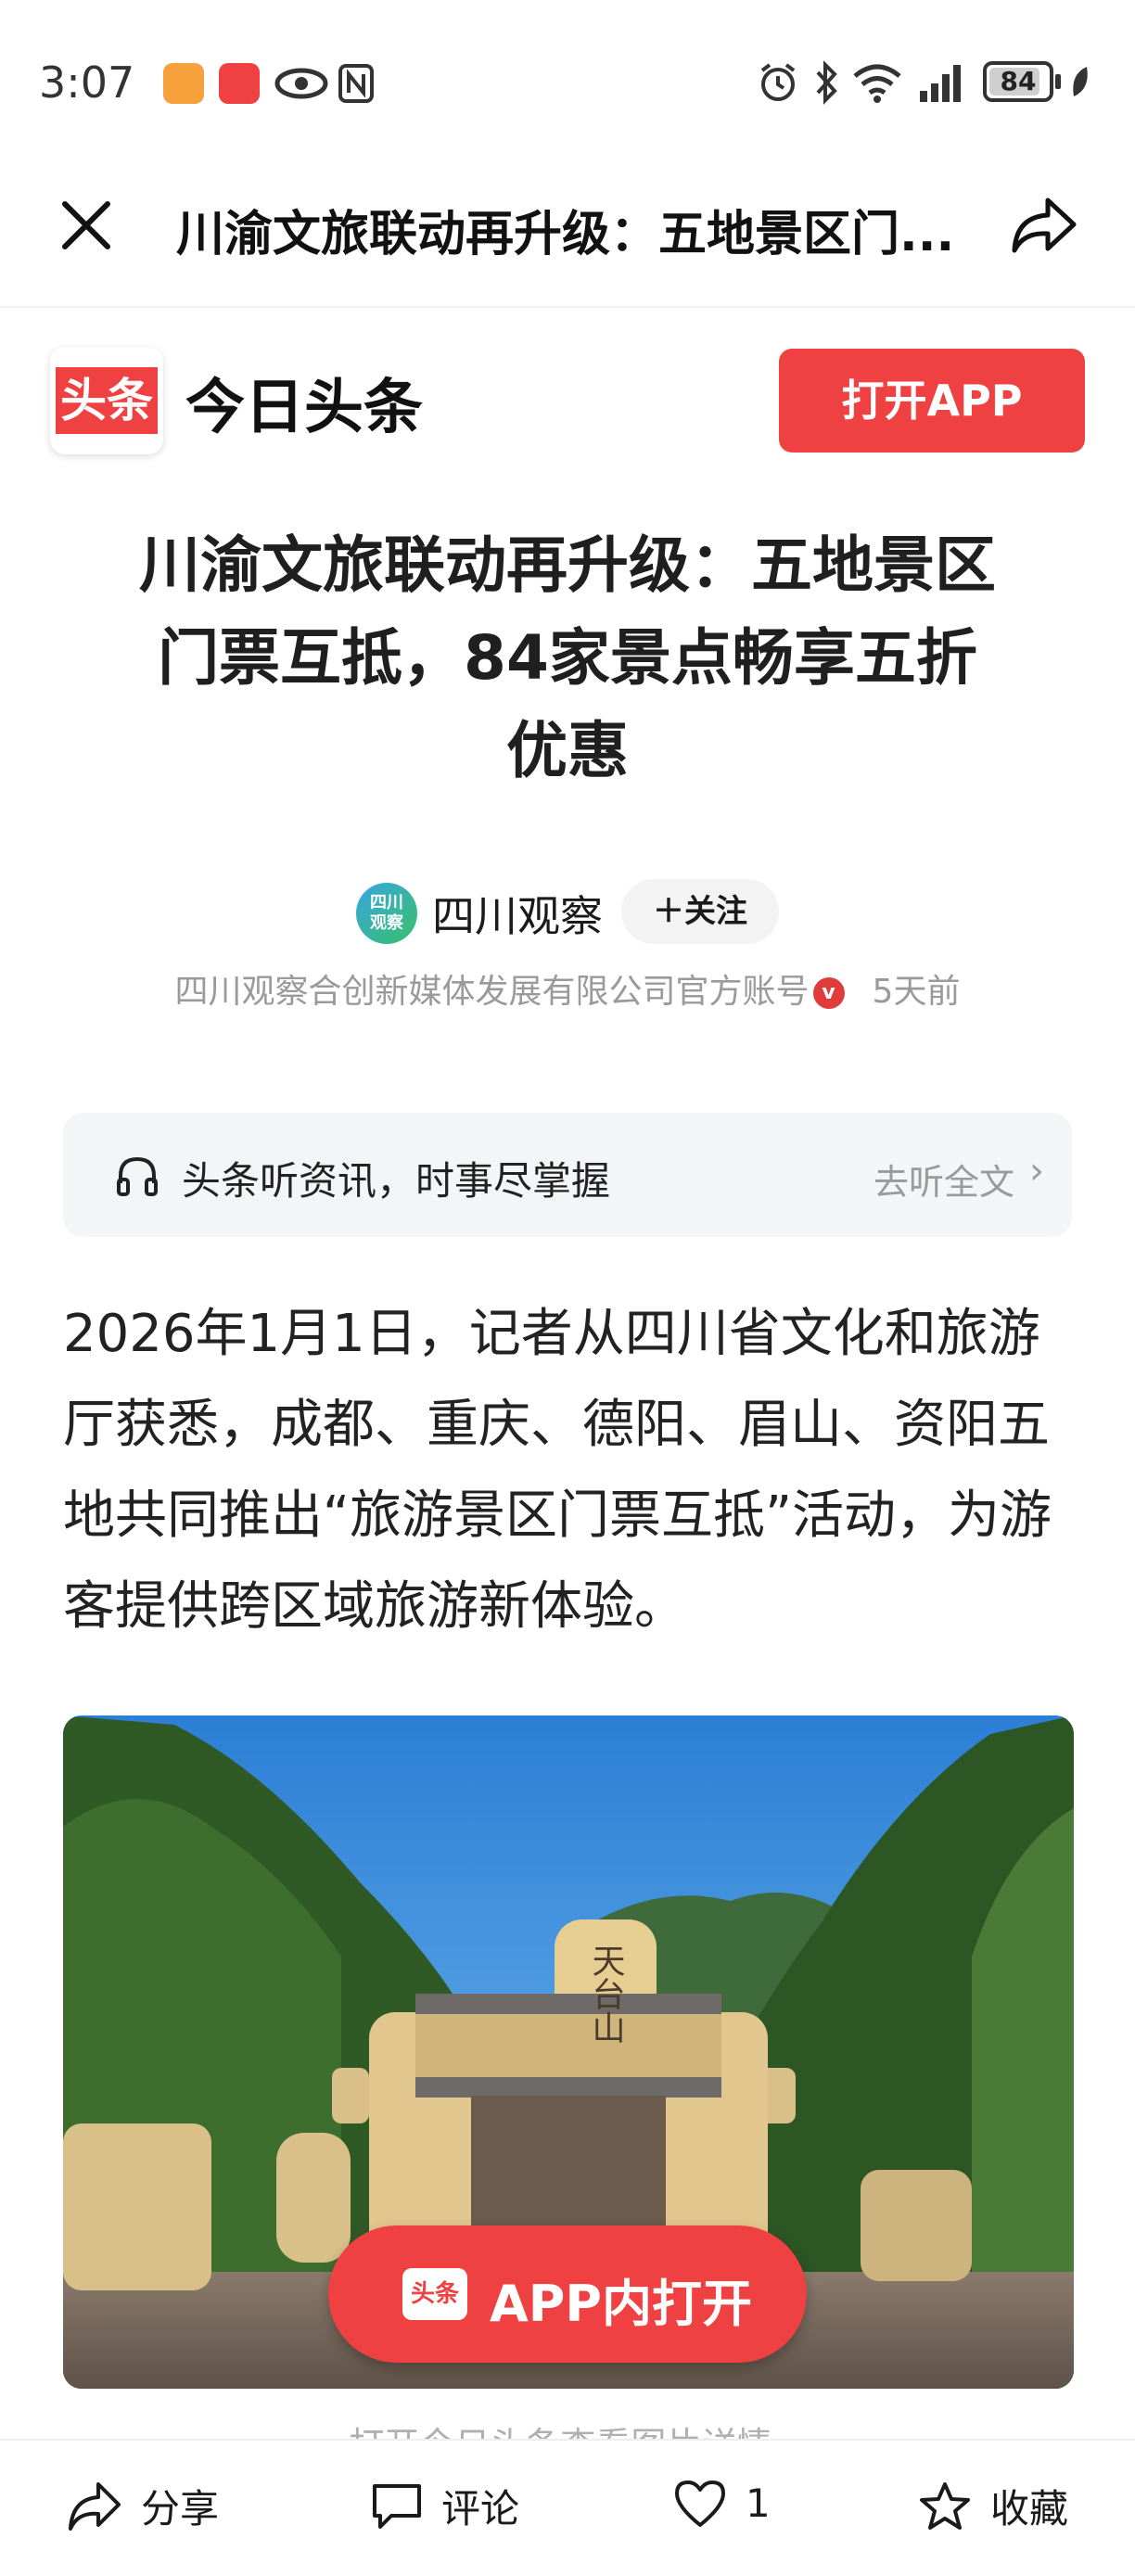 Image resolution: width=1135 pixels, height=2576 pixels. I want to click on open-app-button: 打开APP, so click(932, 401).